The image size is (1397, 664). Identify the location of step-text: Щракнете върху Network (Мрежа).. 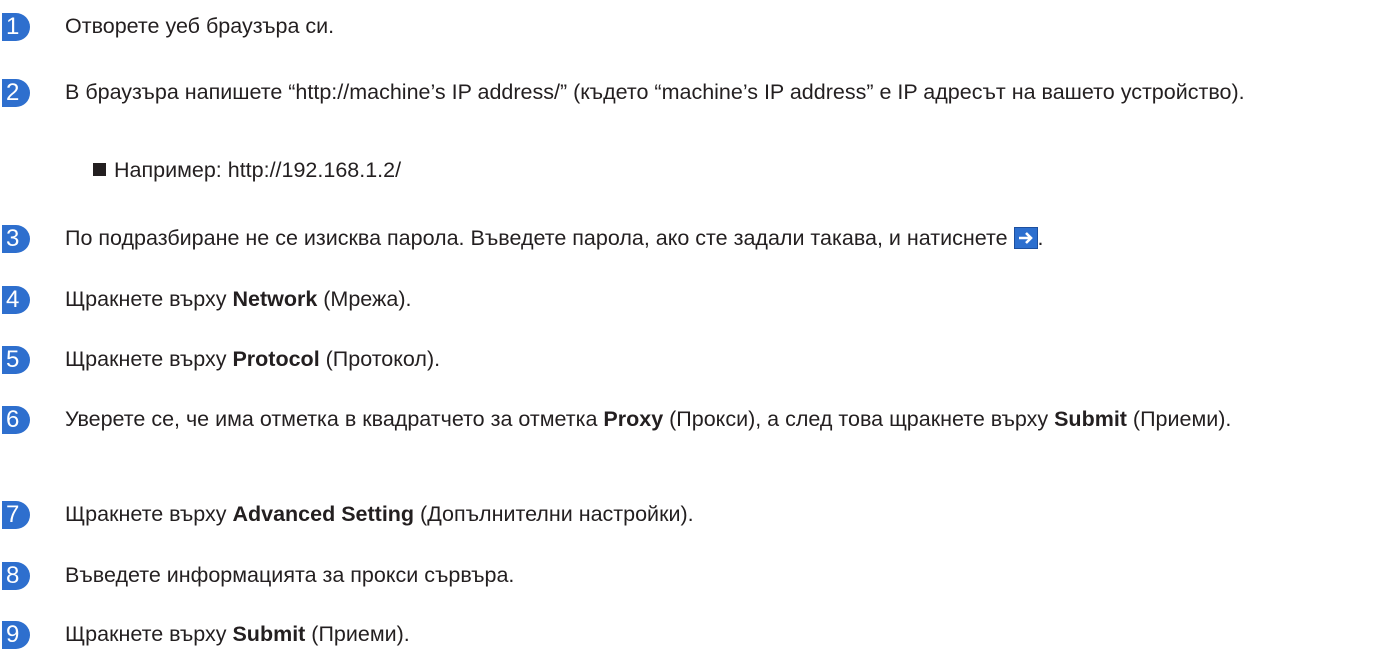
(728, 299).